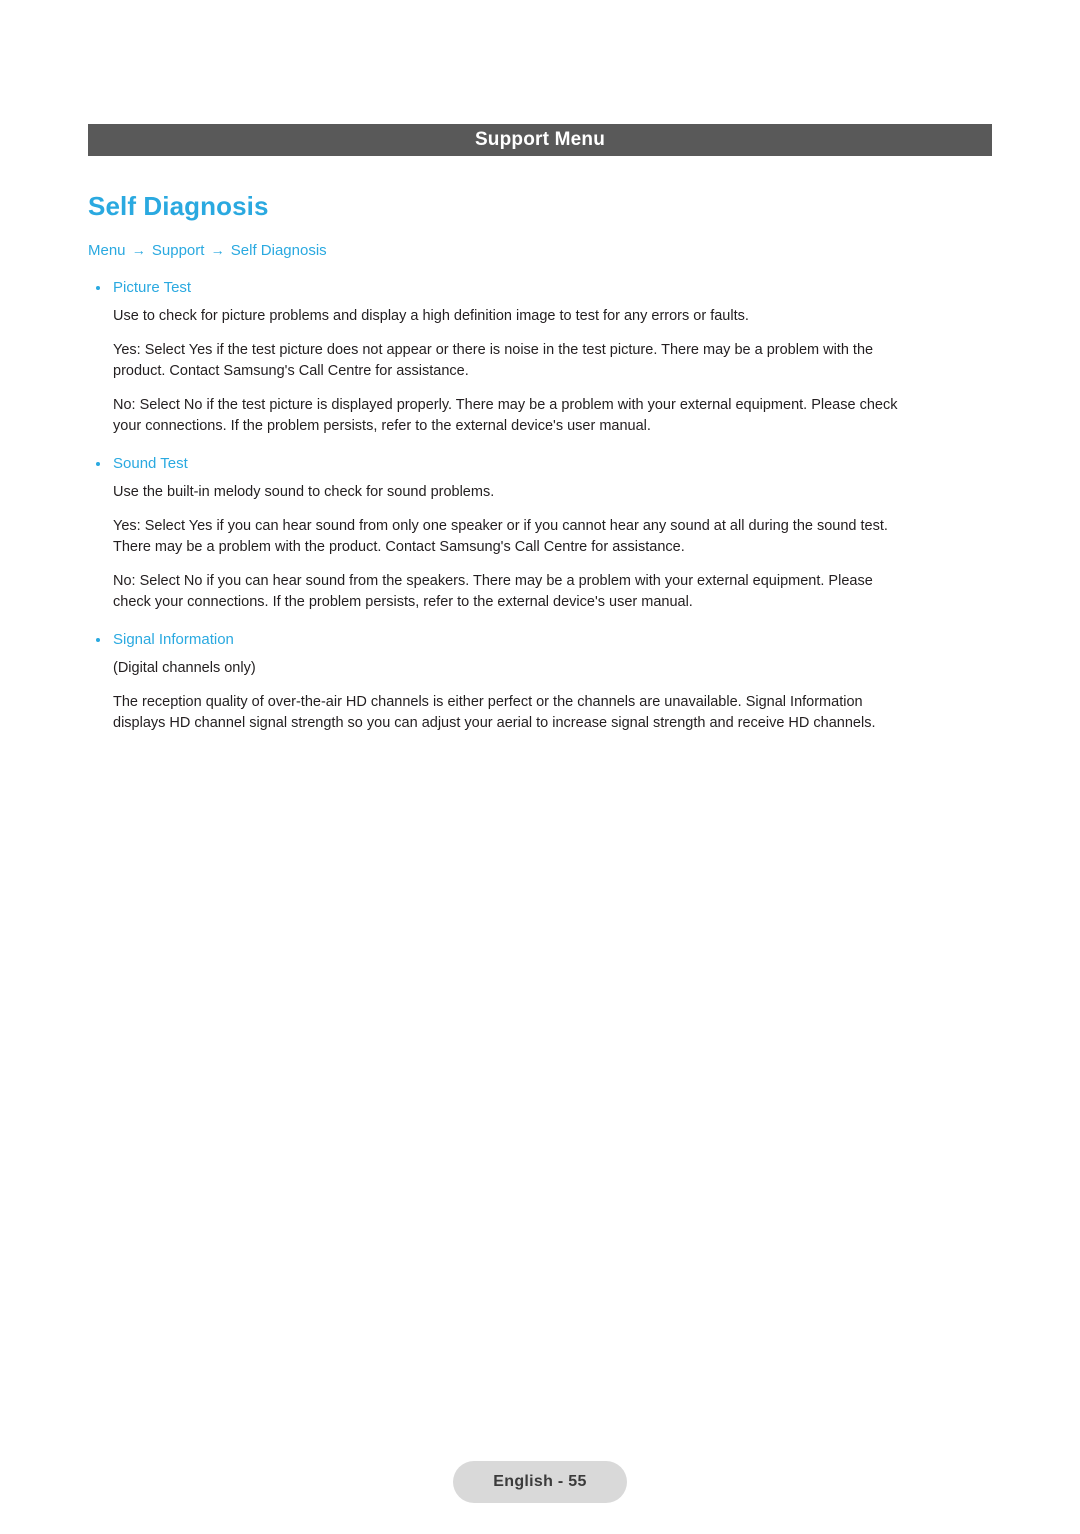 The image size is (1080, 1534). What do you see at coordinates (178, 206) in the screenshot?
I see `page-title: Self Diagnosis` at bounding box center [178, 206].